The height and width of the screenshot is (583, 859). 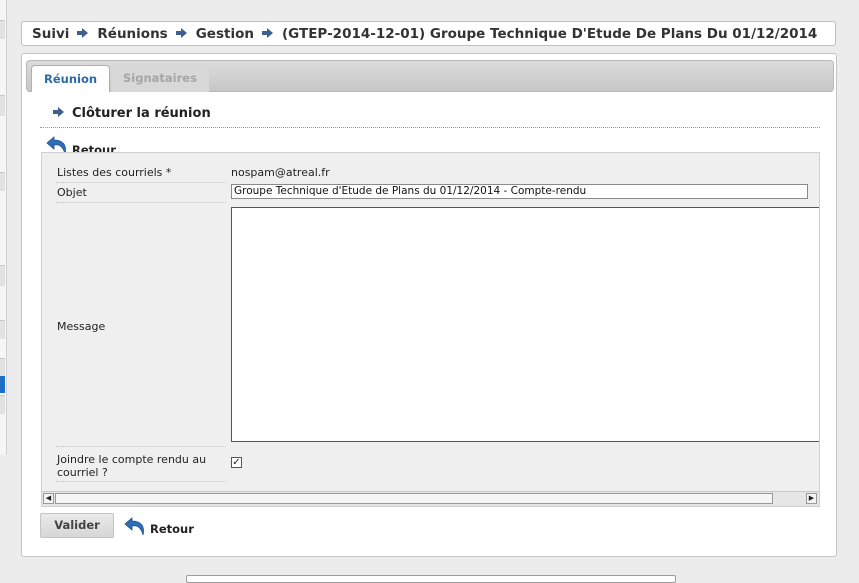 What do you see at coordinates (48, 498) in the screenshot?
I see `scroll-left-icon: ◀` at bounding box center [48, 498].